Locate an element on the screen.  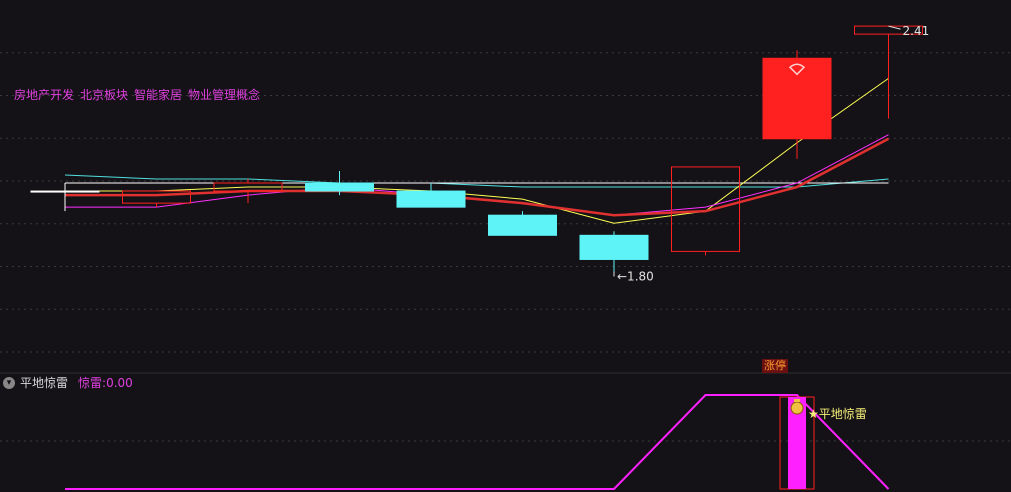
indicator-name: 平地惊雷 is located at coordinates (44, 383).